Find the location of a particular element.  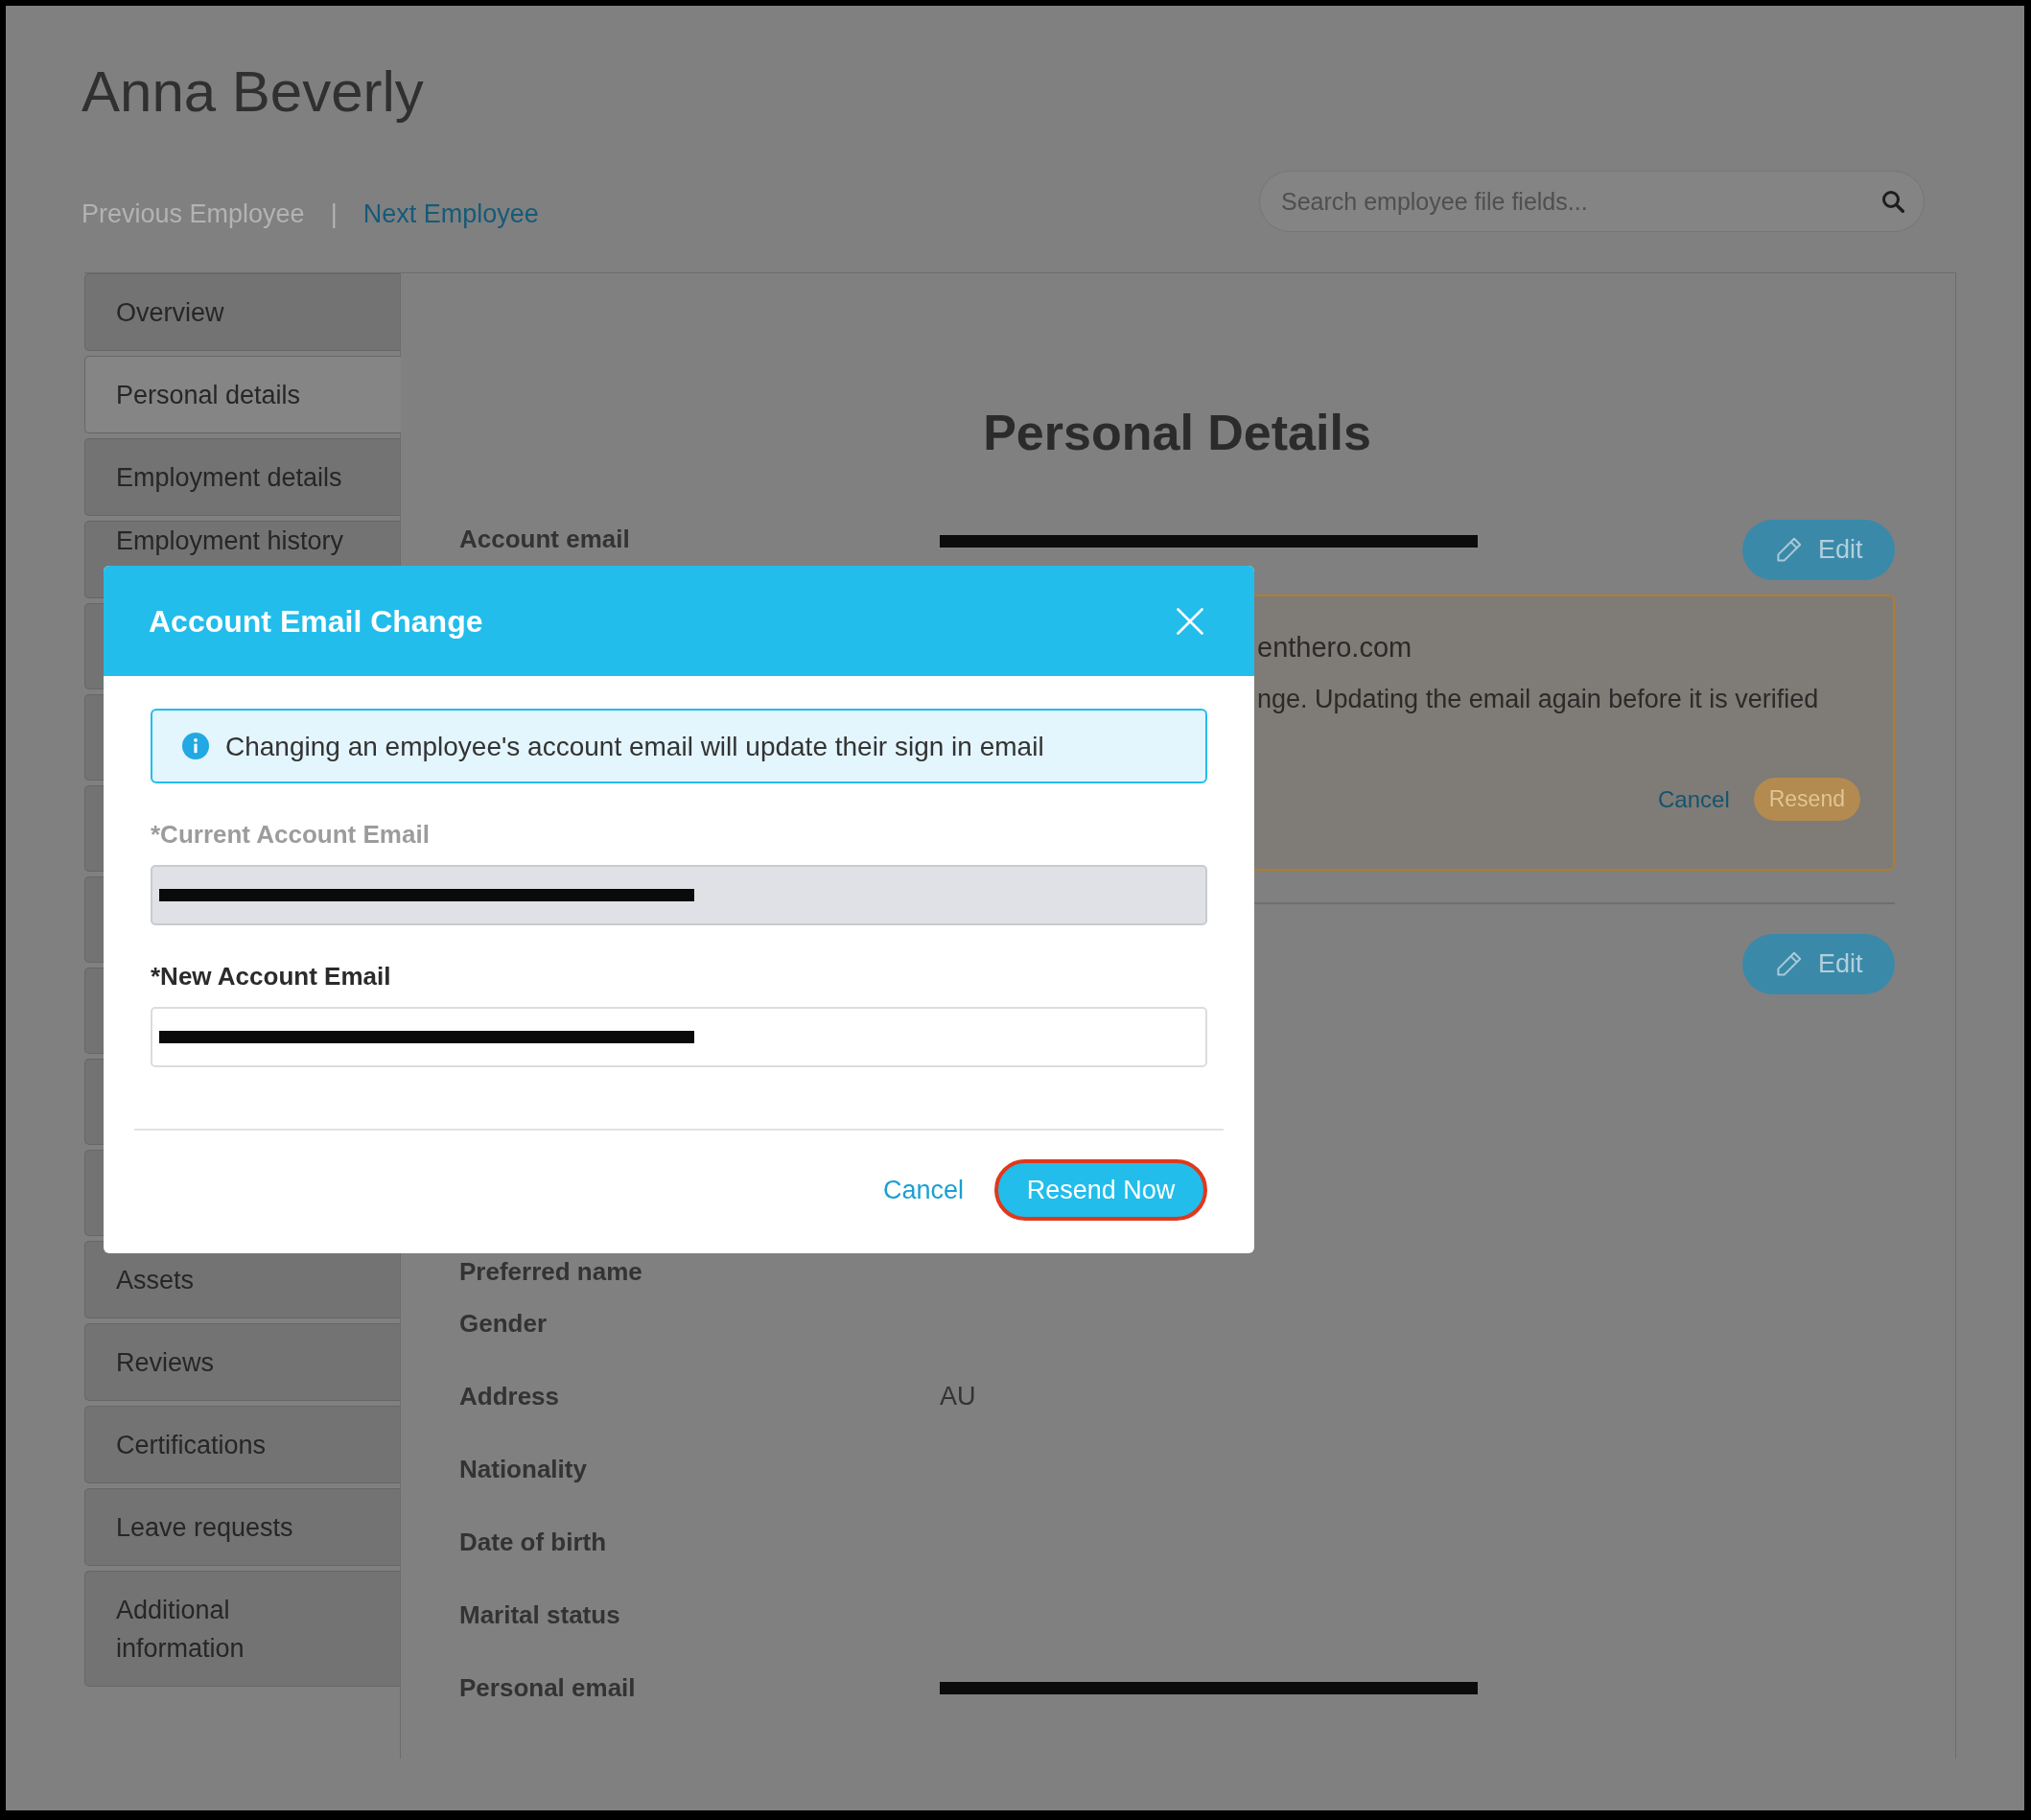

field-label: *New Account Email is located at coordinates (271, 977).